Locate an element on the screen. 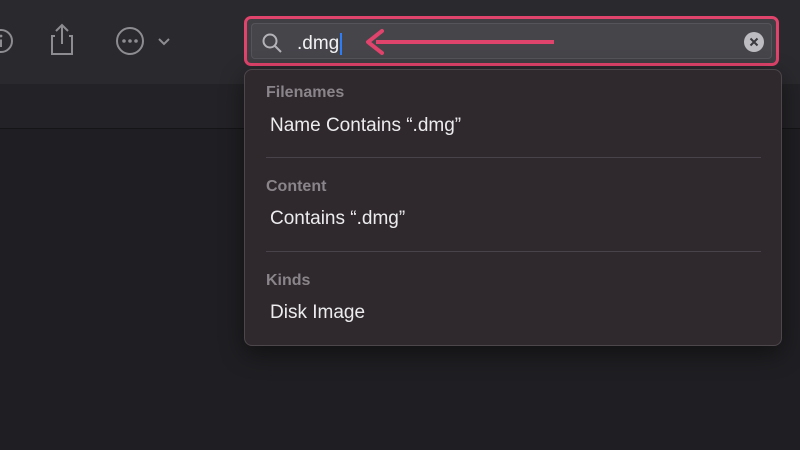  more-actions-button is located at coordinates (143, 41).